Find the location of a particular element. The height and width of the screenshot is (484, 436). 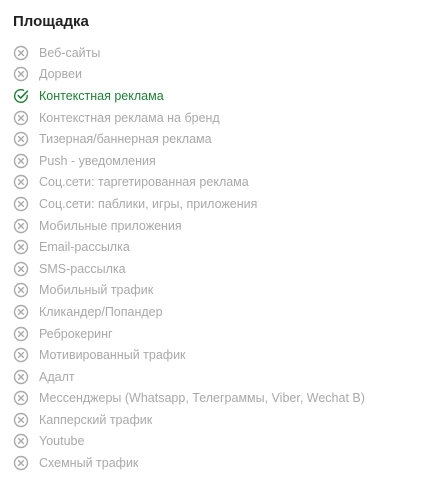

list-item: Дорвеи is located at coordinates (224, 75).